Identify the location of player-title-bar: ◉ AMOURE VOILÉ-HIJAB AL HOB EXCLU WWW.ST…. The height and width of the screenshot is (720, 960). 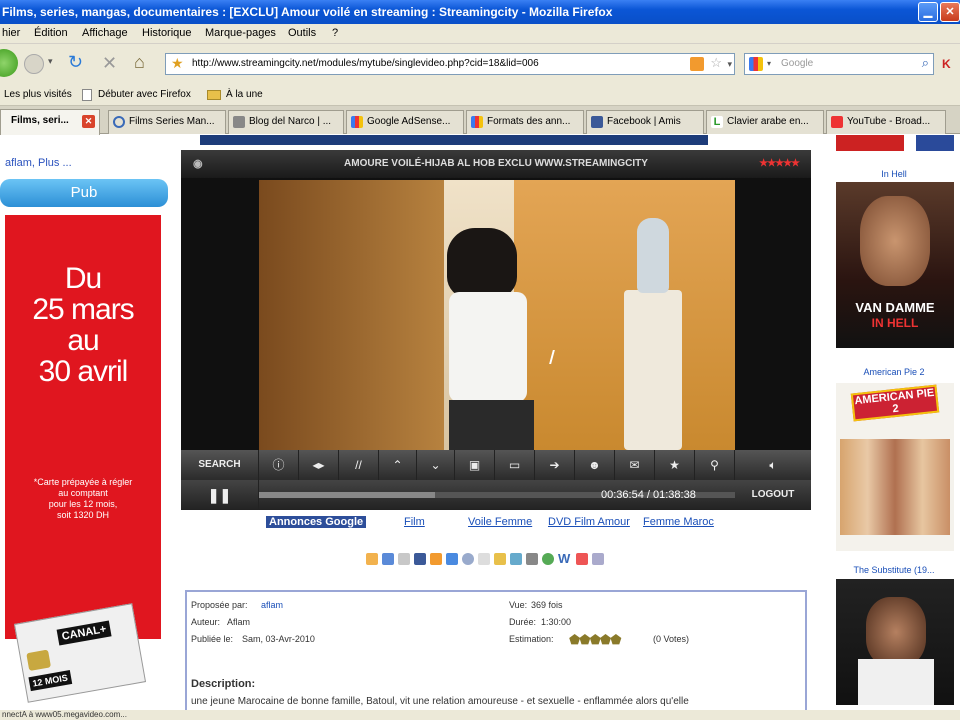
(496, 164).